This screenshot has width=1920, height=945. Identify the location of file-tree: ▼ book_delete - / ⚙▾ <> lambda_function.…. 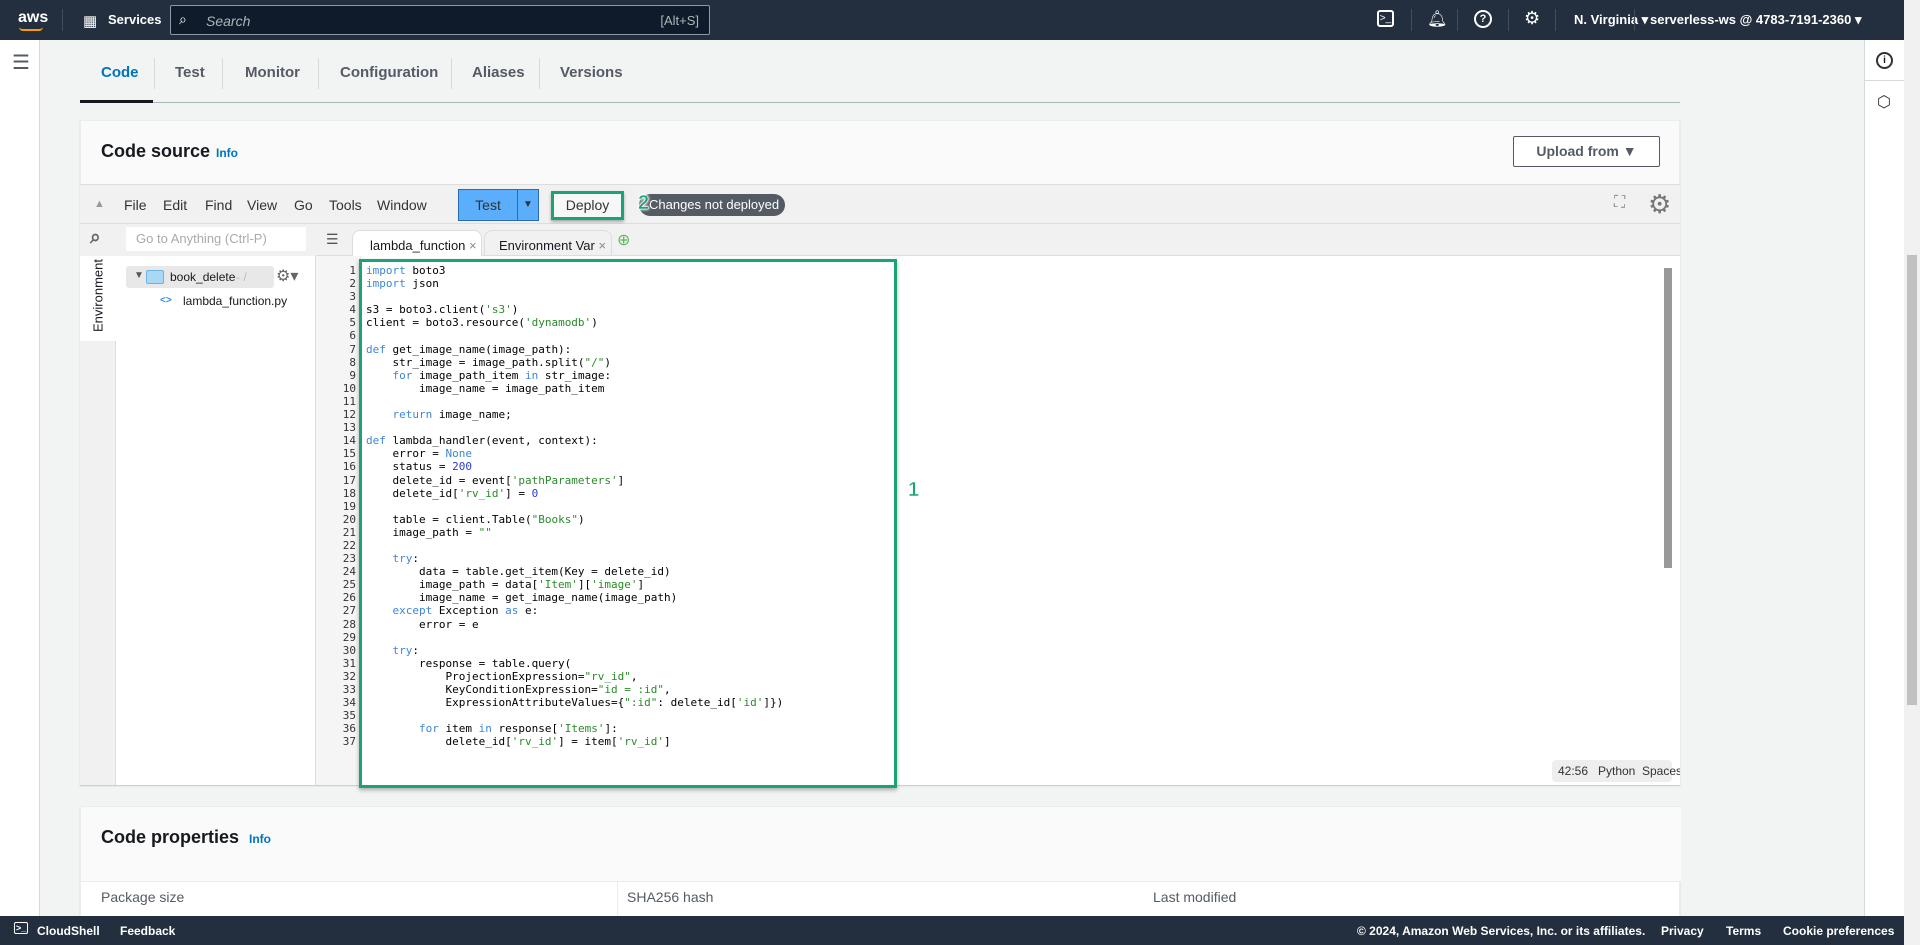
(216, 520).